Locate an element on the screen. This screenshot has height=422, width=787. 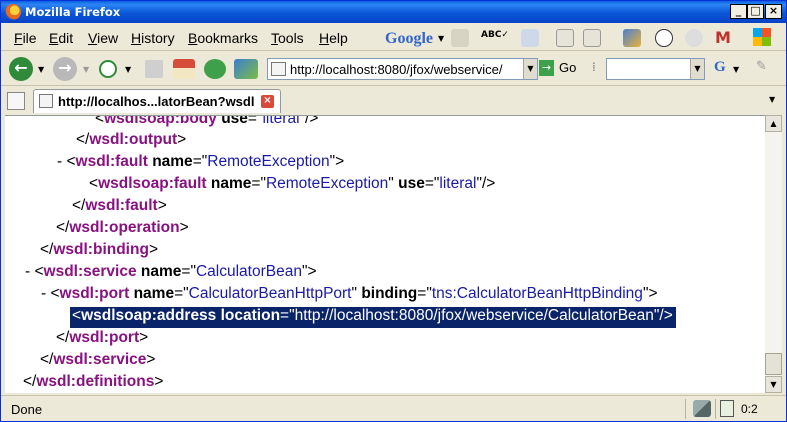
xml-attr-value: RemoteException is located at coordinates (327, 183).